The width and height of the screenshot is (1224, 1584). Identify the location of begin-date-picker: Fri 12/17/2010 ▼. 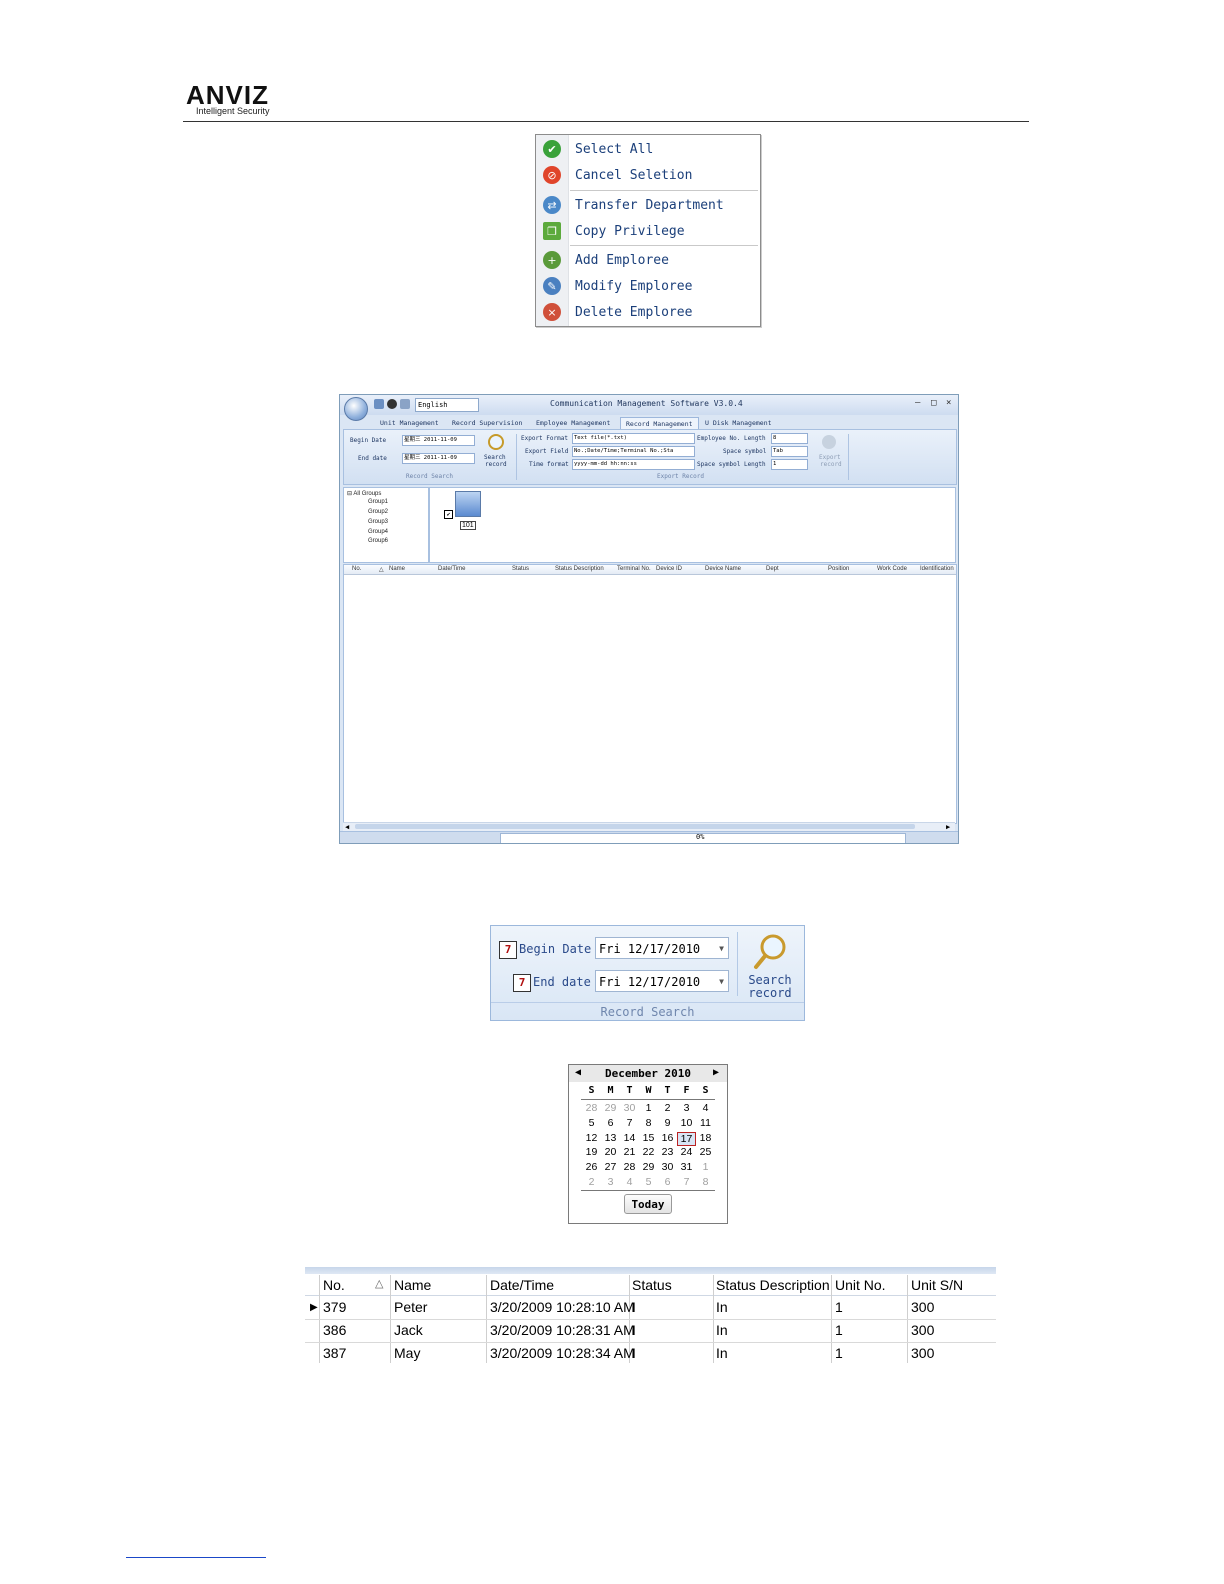
(662, 948).